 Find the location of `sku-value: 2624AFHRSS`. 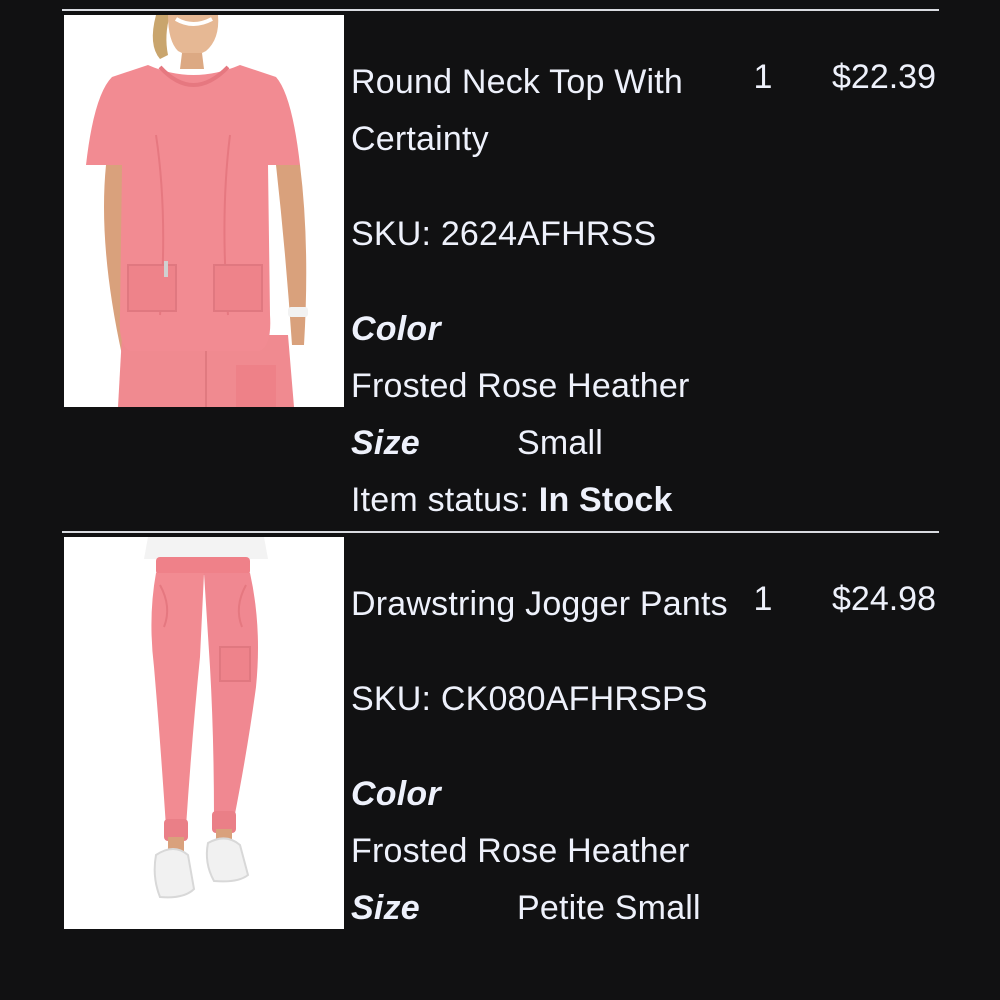

sku-value: 2624AFHRSS is located at coordinates (548, 234).